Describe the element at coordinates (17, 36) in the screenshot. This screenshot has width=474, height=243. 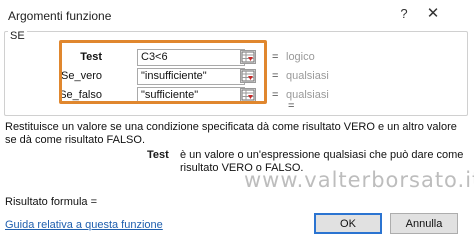
I see `function-name: SE` at that location.